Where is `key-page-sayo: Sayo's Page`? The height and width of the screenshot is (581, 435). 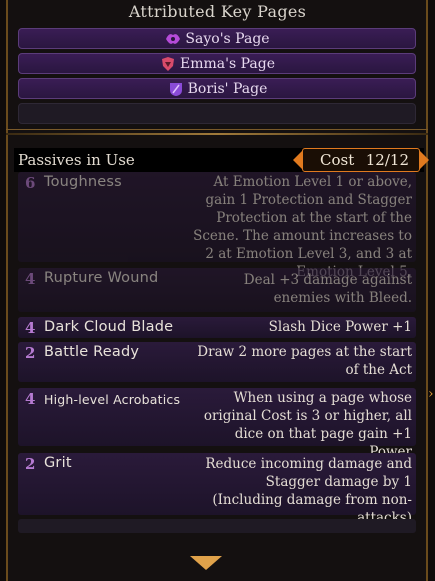 key-page-sayo: Sayo's Page is located at coordinates (217, 38).